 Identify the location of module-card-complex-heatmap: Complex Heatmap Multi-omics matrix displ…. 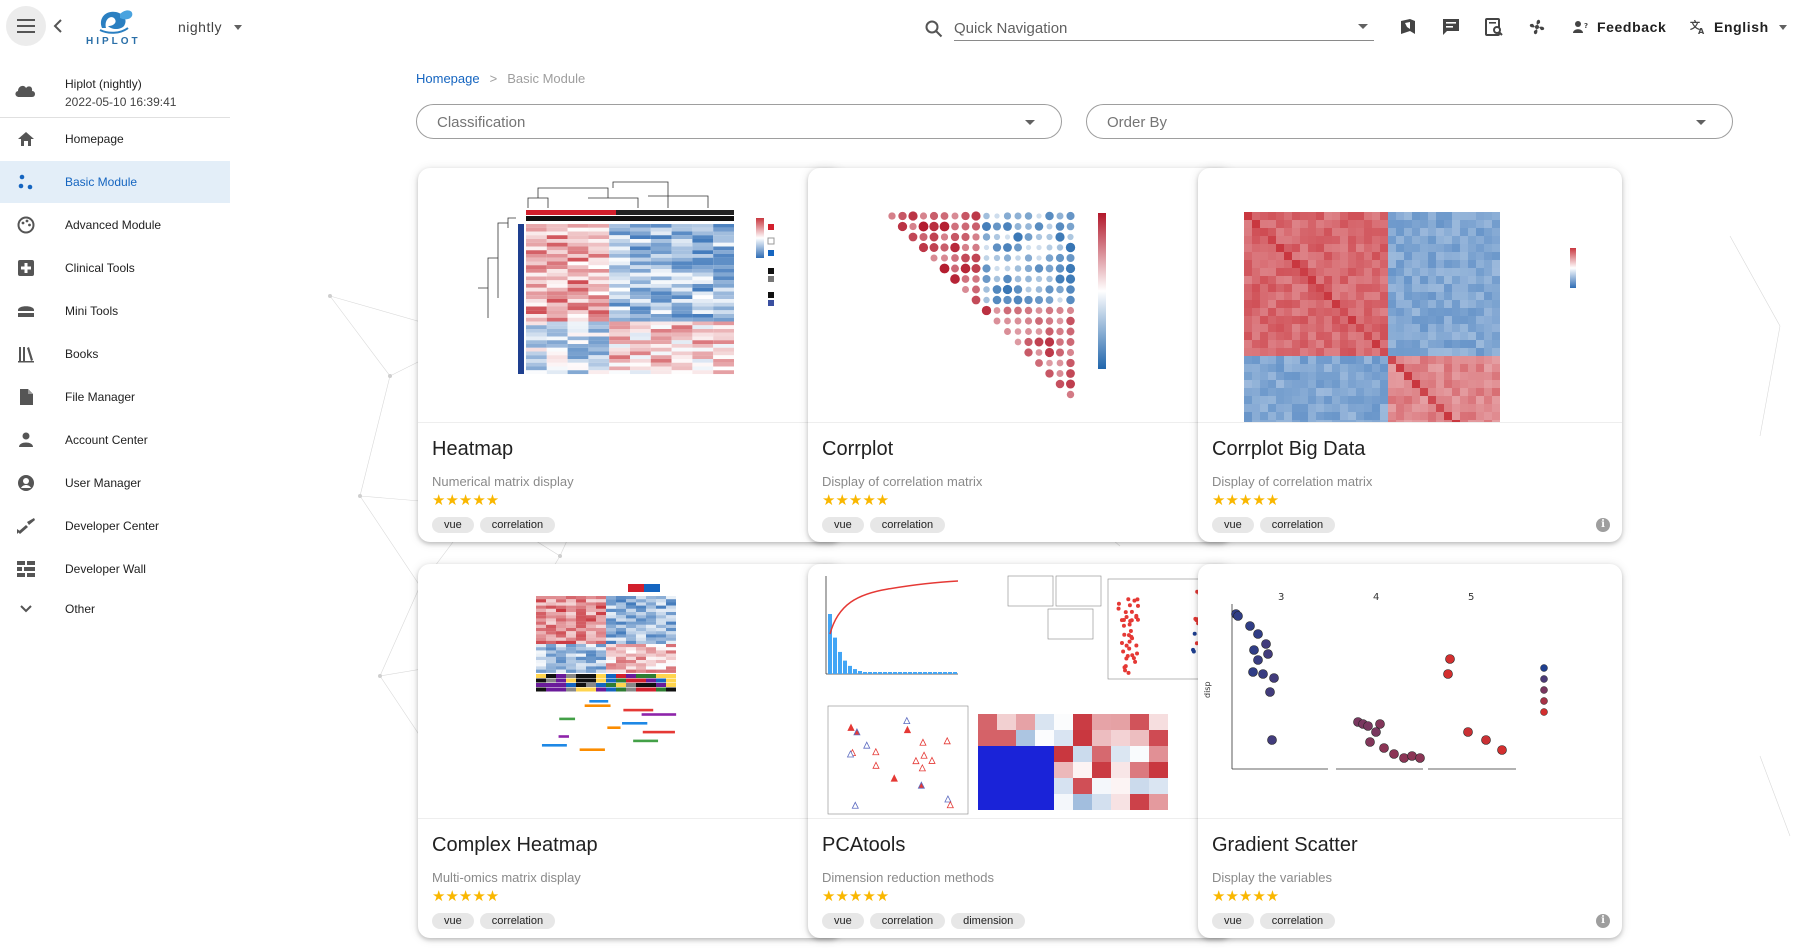
(630, 751).